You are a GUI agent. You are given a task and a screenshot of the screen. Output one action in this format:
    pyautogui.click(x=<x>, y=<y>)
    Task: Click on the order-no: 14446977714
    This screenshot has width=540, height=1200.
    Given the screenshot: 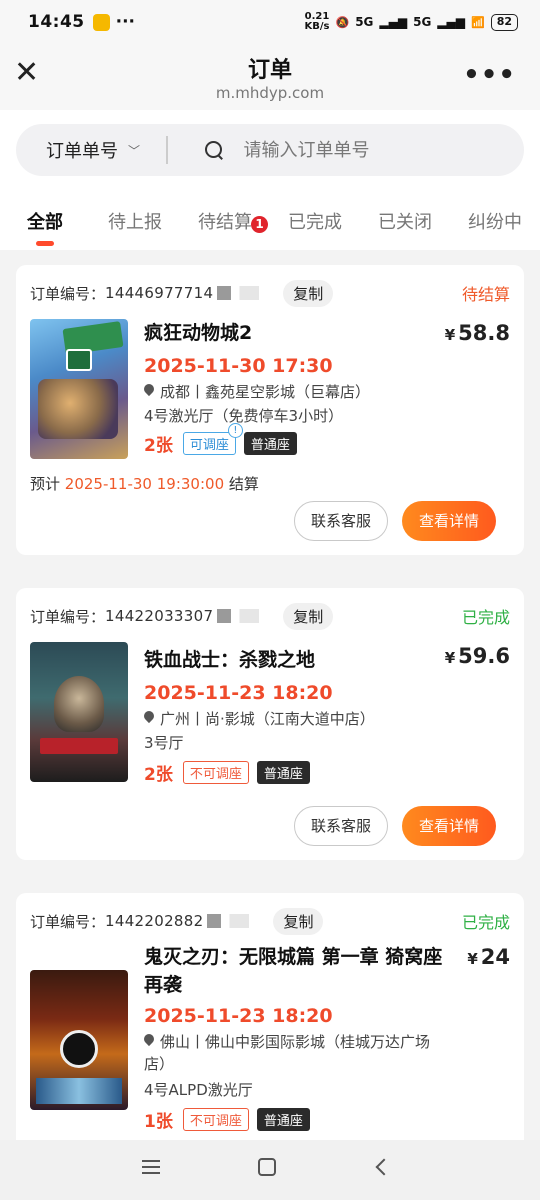 What is the action you would take?
    pyautogui.click(x=159, y=293)
    